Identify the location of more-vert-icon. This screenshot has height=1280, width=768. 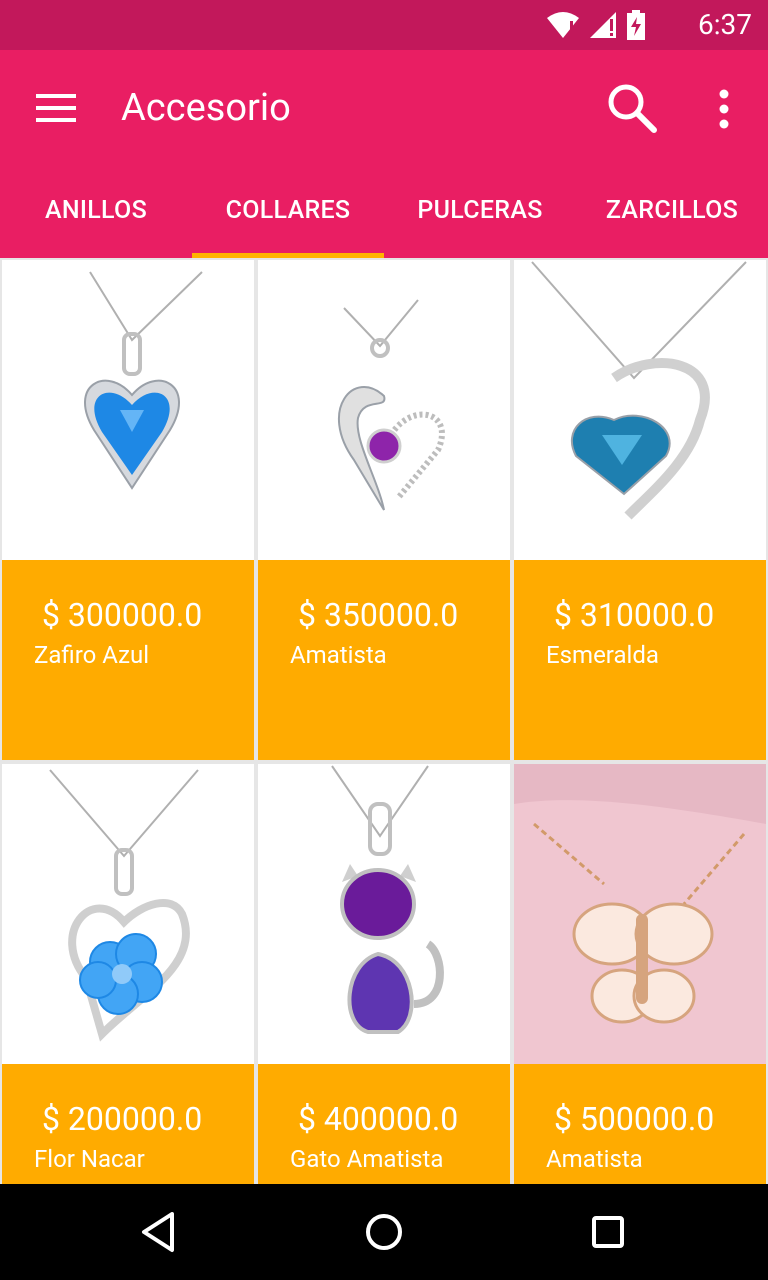
(724, 109).